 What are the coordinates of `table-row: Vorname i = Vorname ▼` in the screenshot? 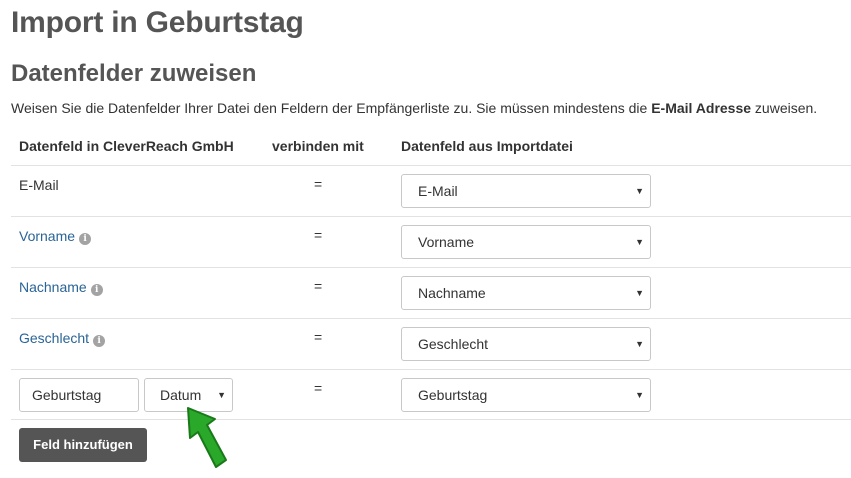 It's located at (431, 241).